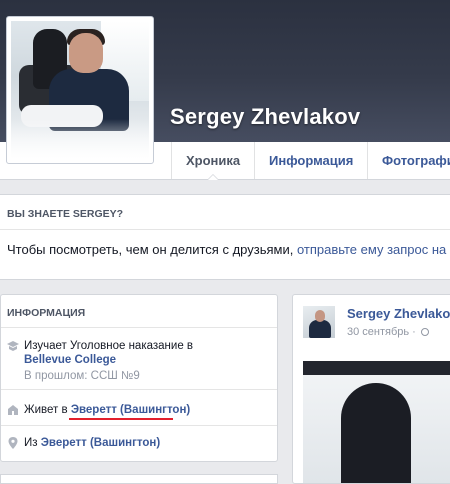  Describe the element at coordinates (65, 214) in the screenshot. I see `know-box-title: ВЫ ЗНАЕТЕ SERGEY?` at that location.